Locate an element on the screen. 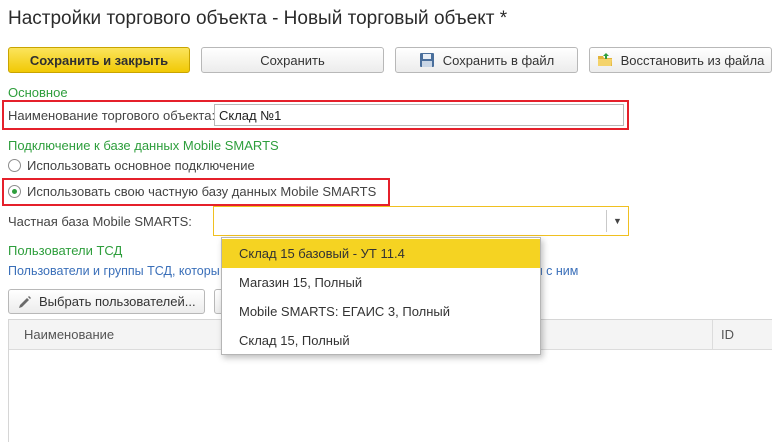  save-button: Сохранить is located at coordinates (292, 60).